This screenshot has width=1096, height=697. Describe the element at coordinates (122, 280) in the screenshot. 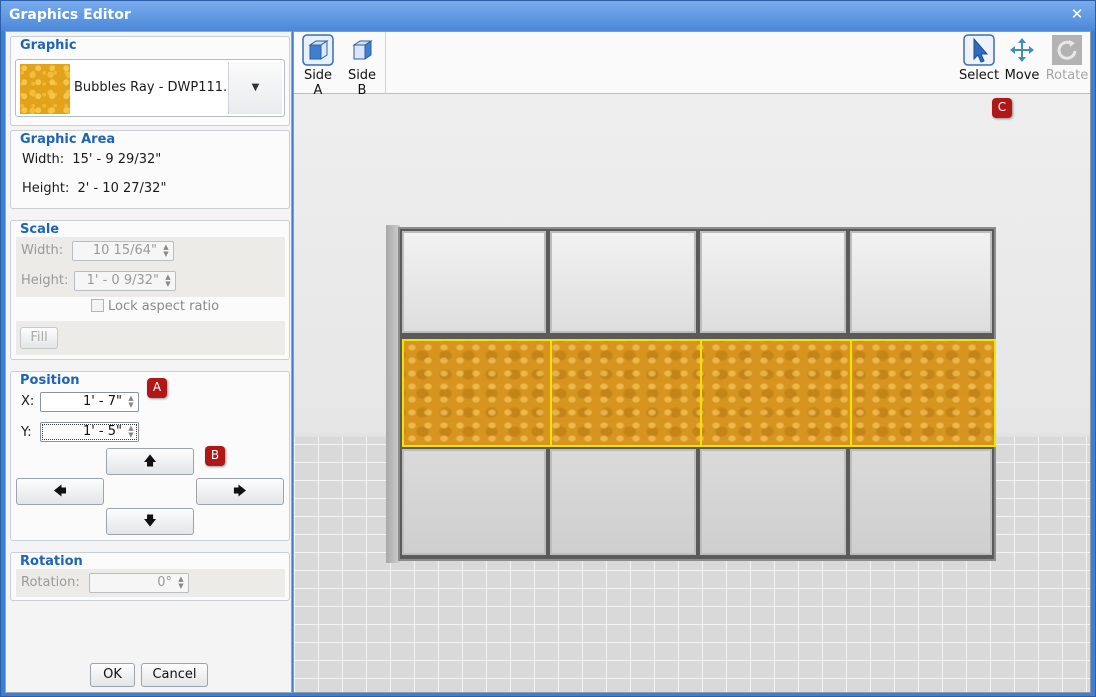

I see `scale-height-value: 1' - 0 9/32"` at that location.